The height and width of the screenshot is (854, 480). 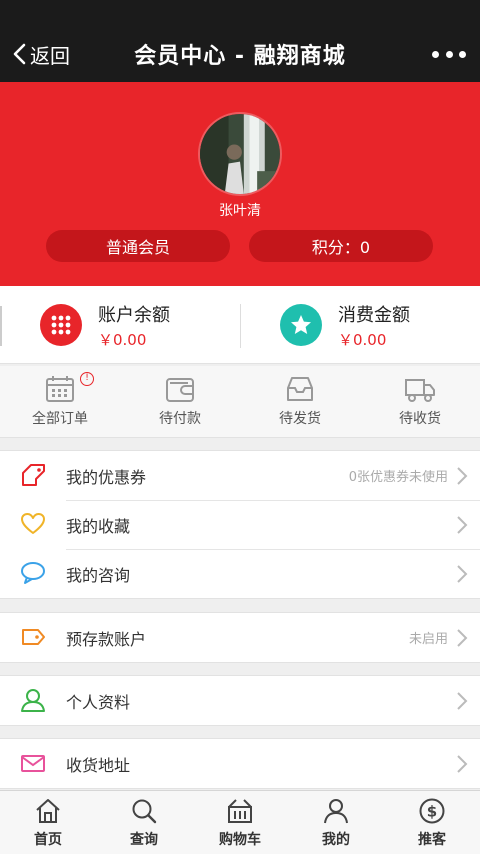 I want to click on truck-icon, so click(x=420, y=390).